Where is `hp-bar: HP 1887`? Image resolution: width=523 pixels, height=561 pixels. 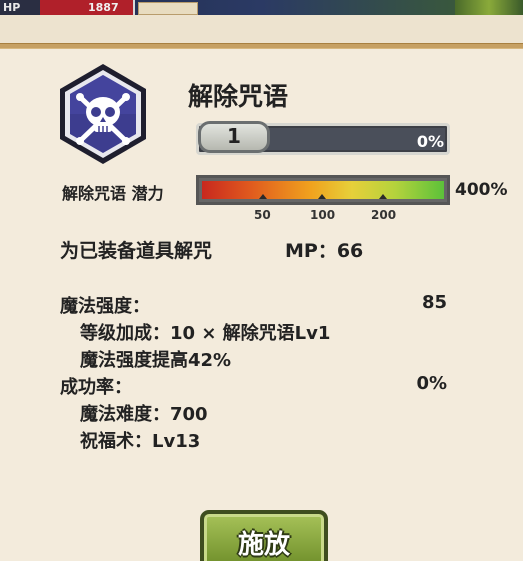
hp-bar: HP 1887 is located at coordinates (67, 7).